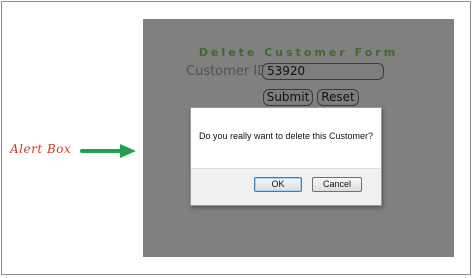  Describe the element at coordinates (286, 168) in the screenshot. I see `dialog-divider` at that location.